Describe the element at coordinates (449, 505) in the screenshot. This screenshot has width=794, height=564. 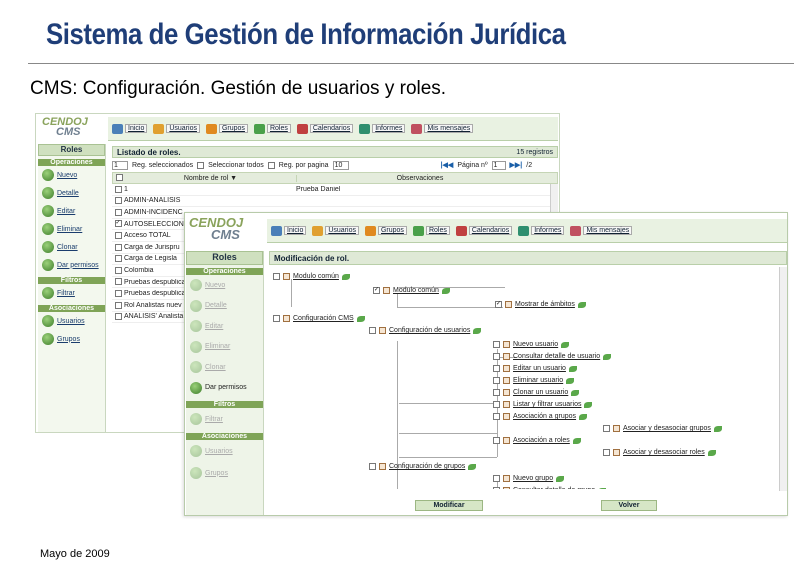
I see `modify-button: Modificar` at that location.